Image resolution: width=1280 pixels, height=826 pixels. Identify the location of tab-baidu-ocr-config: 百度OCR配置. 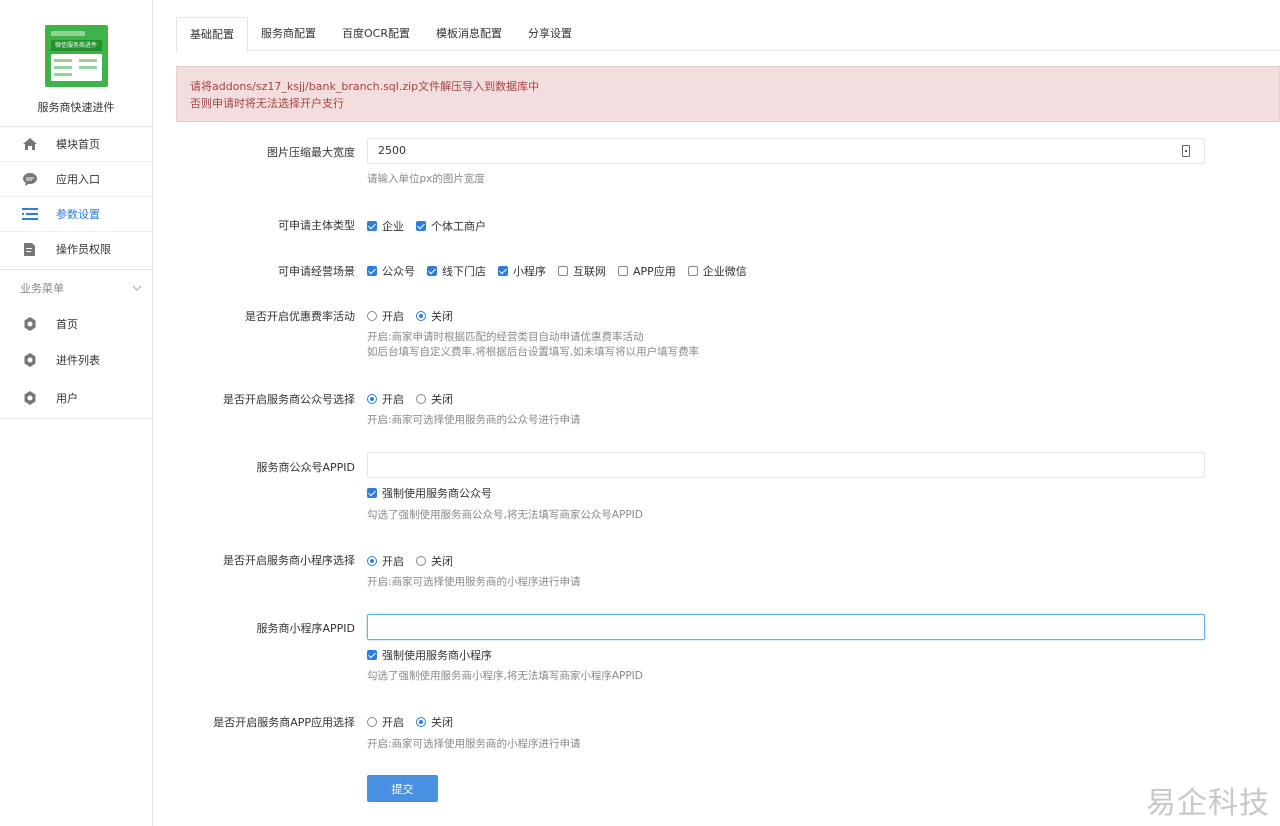
(376, 34).